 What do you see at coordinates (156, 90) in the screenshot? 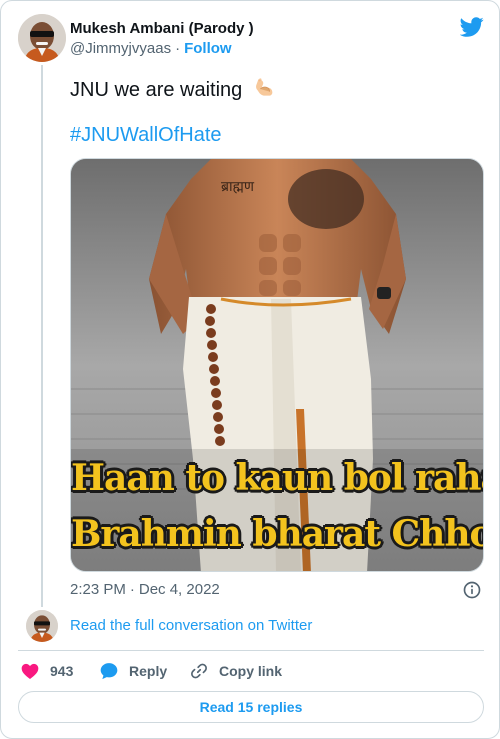
I see `tweet-text-content: JNU we are waiting` at bounding box center [156, 90].